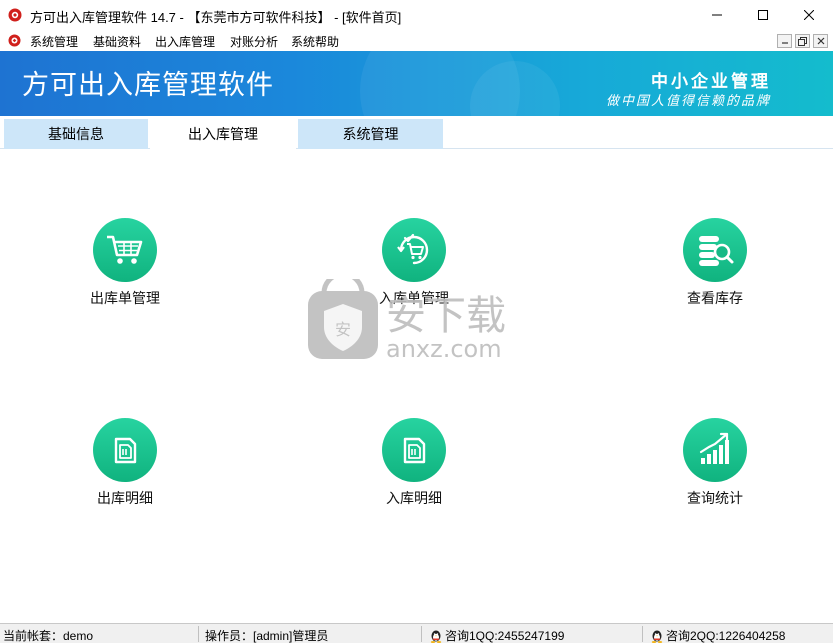 The width and height of the screenshot is (833, 644). I want to click on tab-inout-management: 出入库管理, so click(223, 134).